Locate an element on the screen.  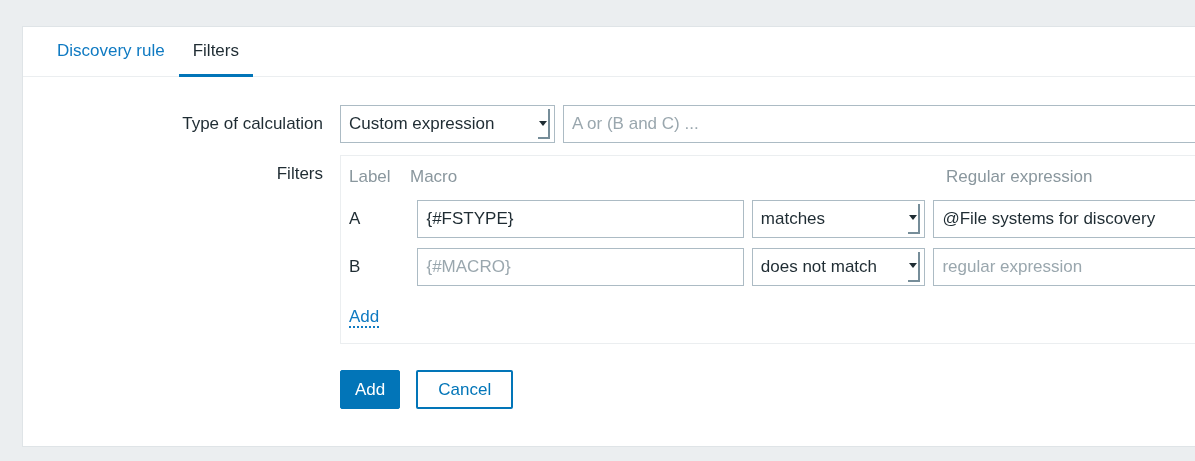
add-button: Add is located at coordinates (370, 389).